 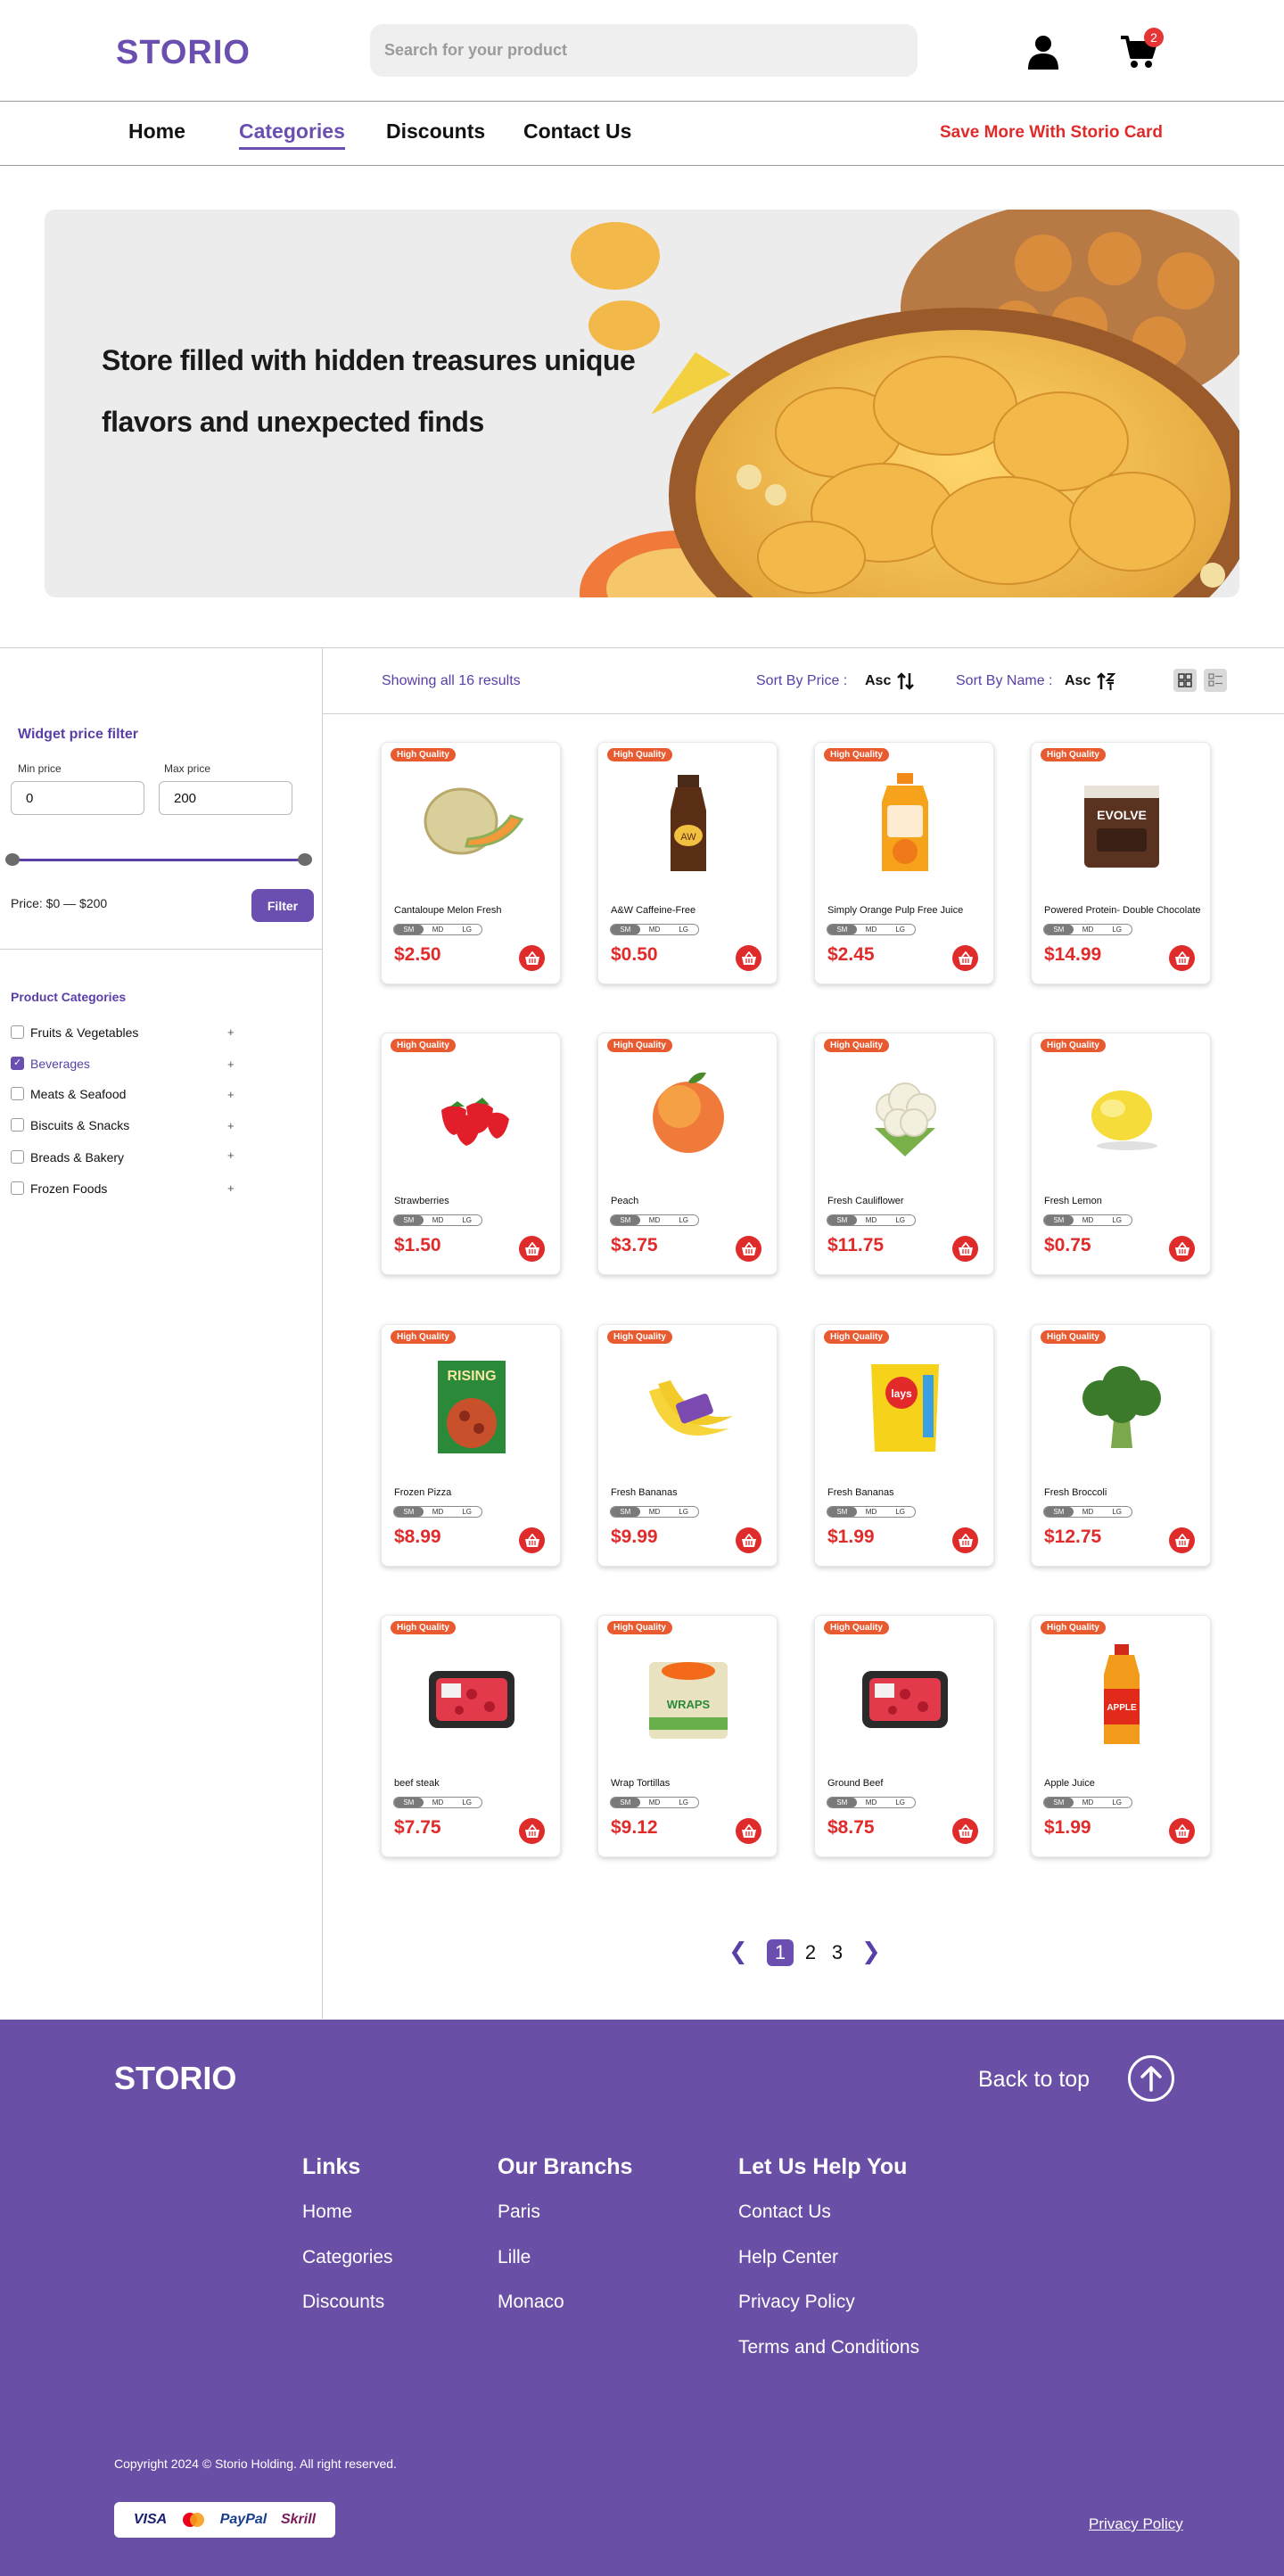 What do you see at coordinates (327, 2212) in the screenshot?
I see `footer-link-home: Home` at bounding box center [327, 2212].